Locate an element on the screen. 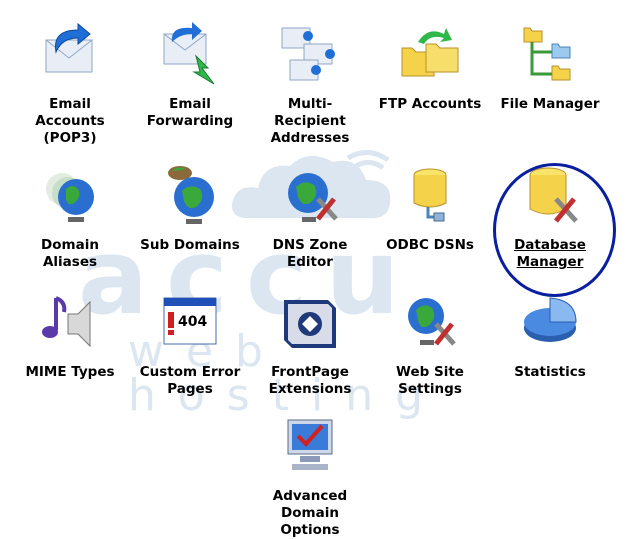  statistics-item: Statistics is located at coordinates (550, 335).